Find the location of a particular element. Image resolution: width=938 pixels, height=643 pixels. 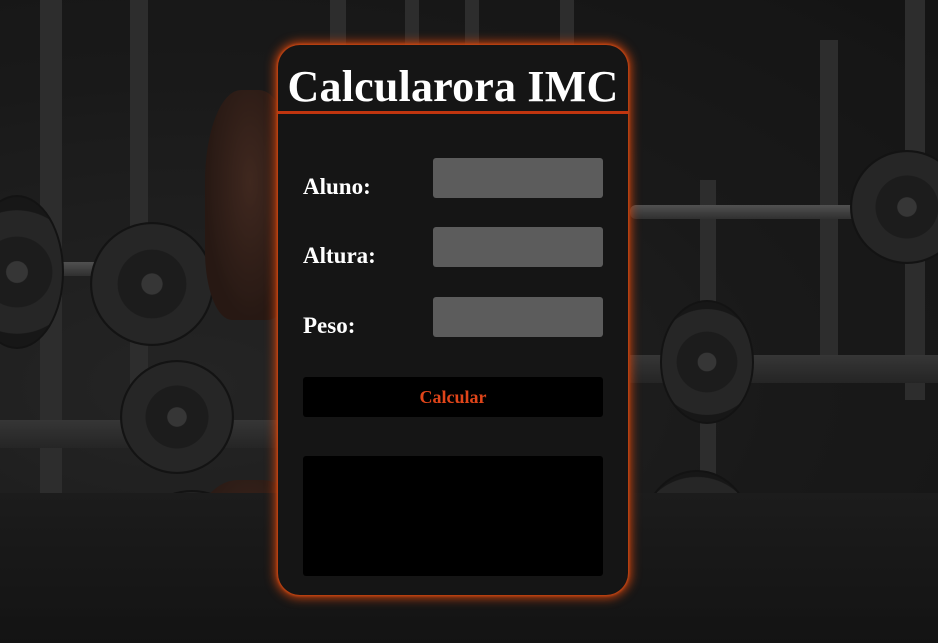

peso-label: Peso: is located at coordinates (329, 325).